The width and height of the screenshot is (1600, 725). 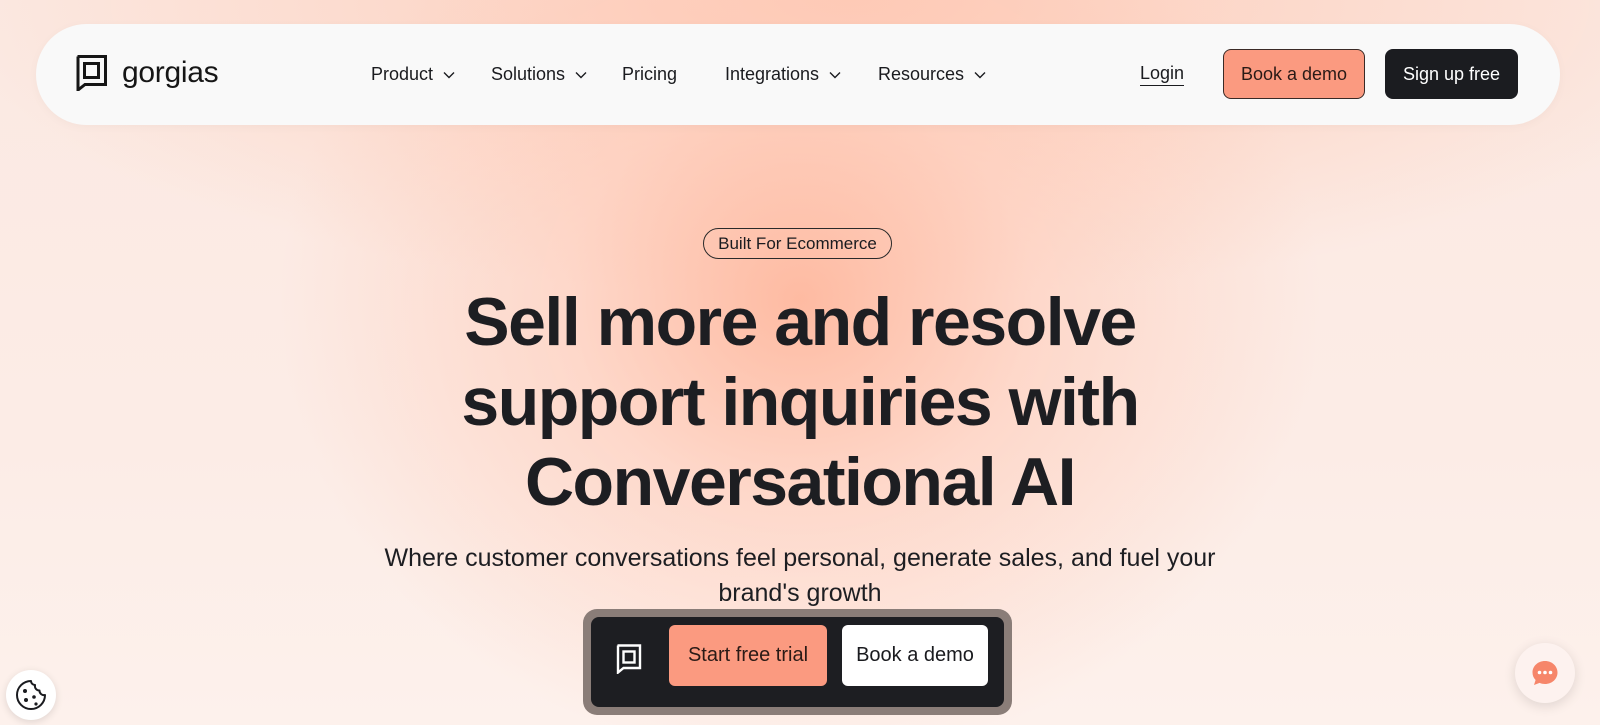 I want to click on subhead-line: brand's growth, so click(x=800, y=593).